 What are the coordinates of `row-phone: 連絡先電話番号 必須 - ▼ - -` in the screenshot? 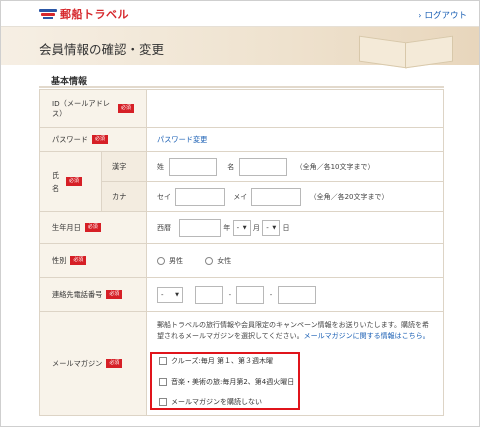 It's located at (241, 294).